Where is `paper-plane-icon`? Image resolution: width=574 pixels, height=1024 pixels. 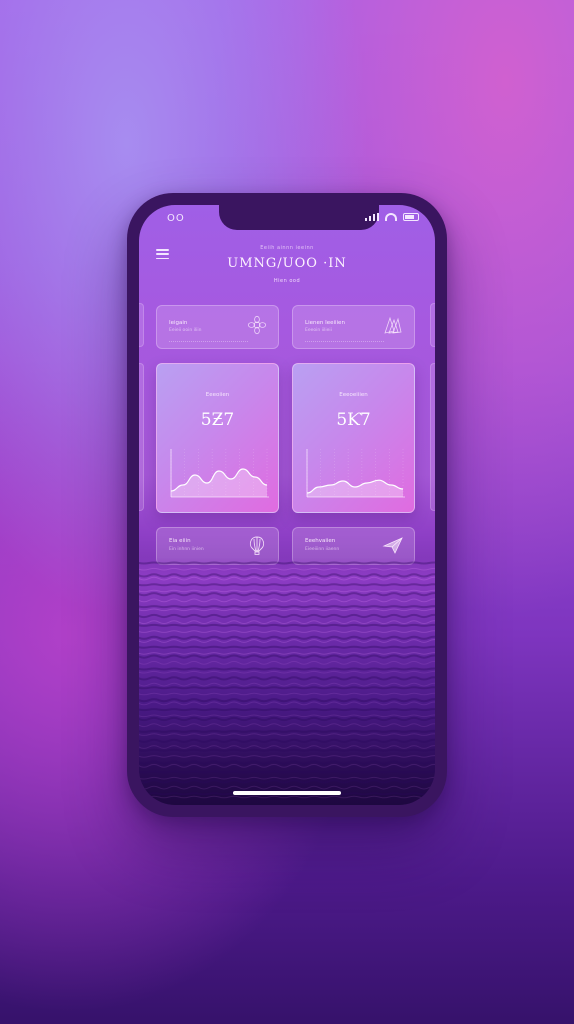 paper-plane-icon is located at coordinates (392, 545).